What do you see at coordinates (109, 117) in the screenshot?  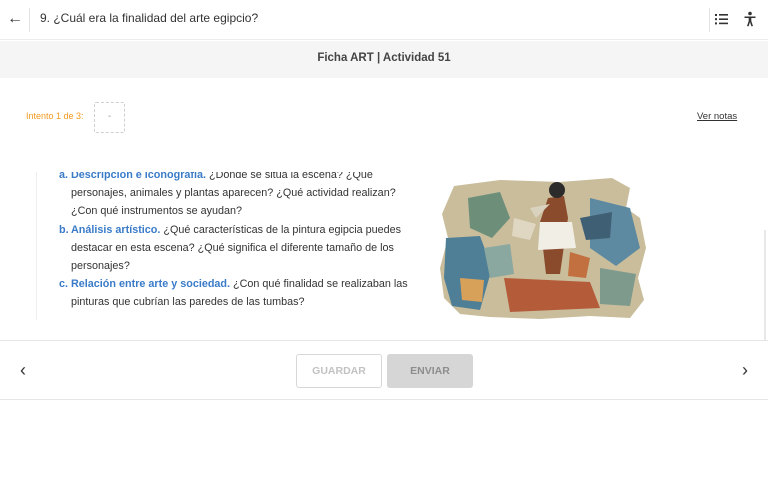 I see `attempt-score: -` at bounding box center [109, 117].